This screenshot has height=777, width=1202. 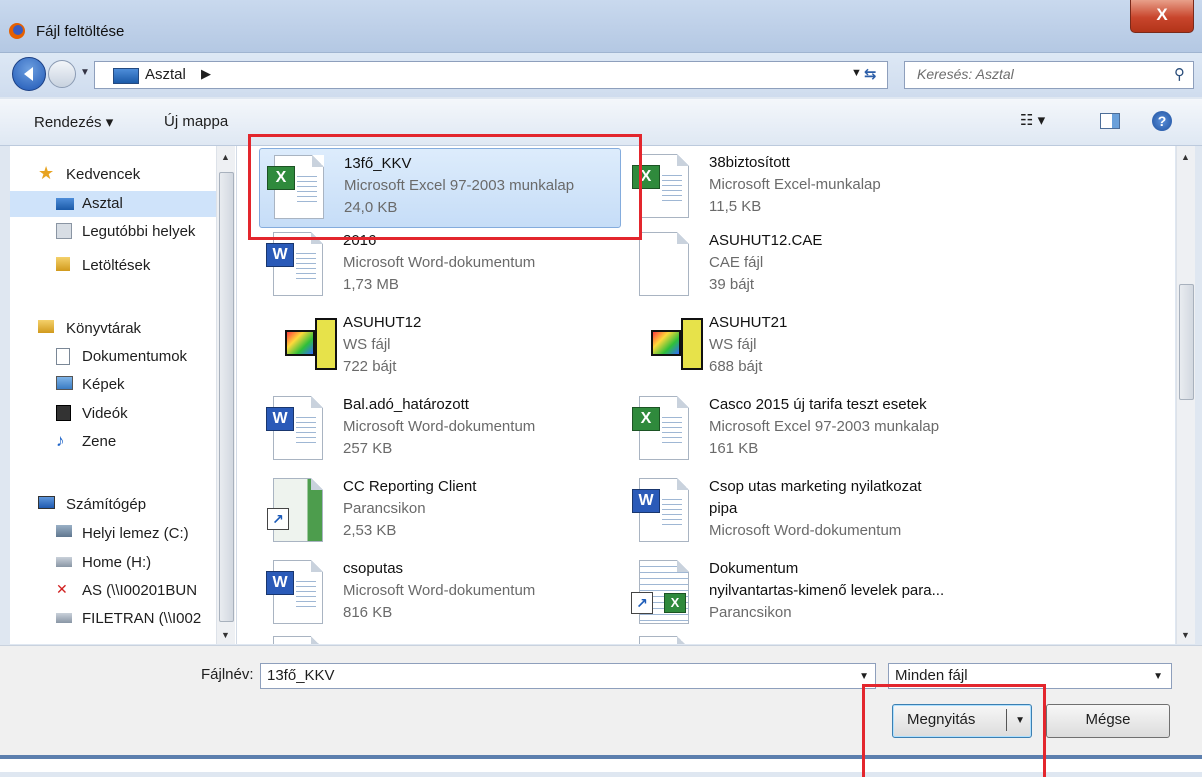 I want to click on filename-label: Fájlnév:, so click(x=227, y=674).